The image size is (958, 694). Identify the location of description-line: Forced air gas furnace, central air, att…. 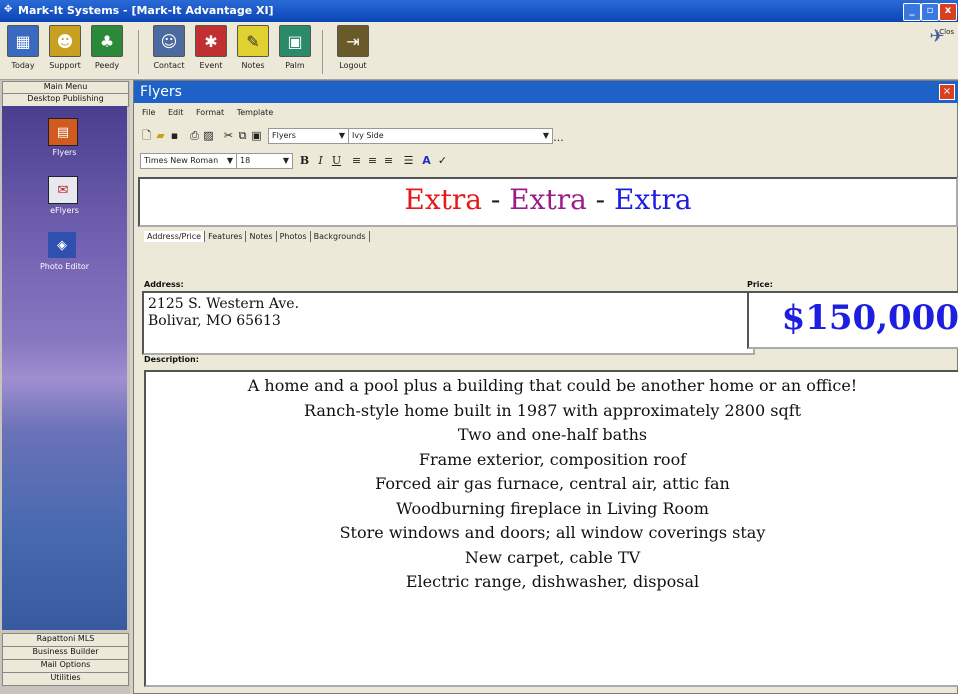
(552, 483).